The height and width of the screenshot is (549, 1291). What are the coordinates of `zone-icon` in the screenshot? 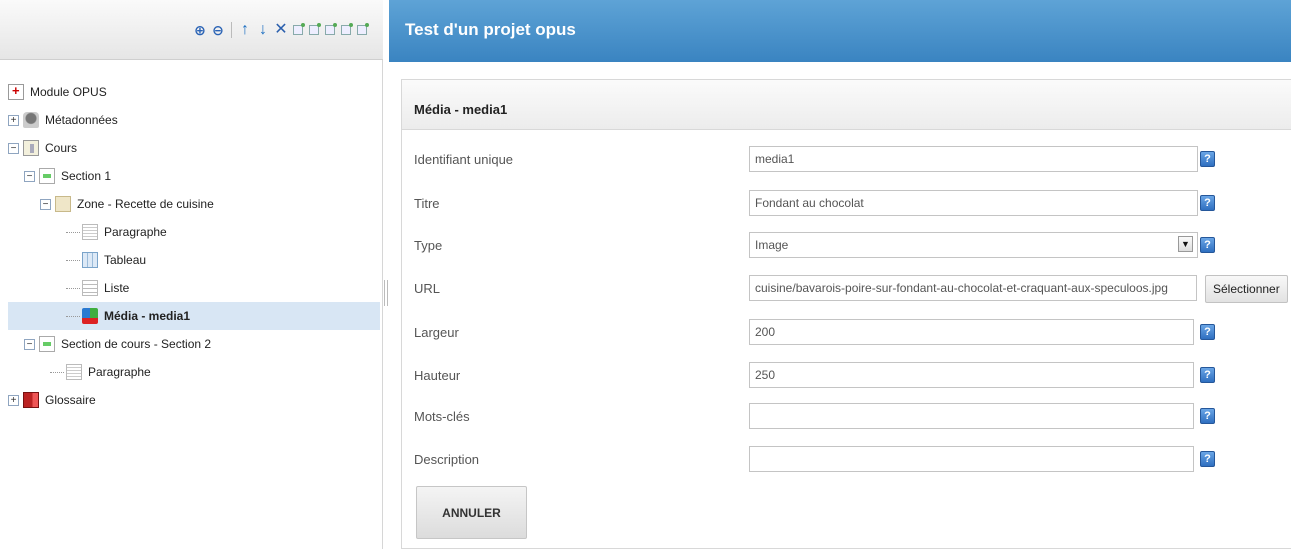 It's located at (63, 204).